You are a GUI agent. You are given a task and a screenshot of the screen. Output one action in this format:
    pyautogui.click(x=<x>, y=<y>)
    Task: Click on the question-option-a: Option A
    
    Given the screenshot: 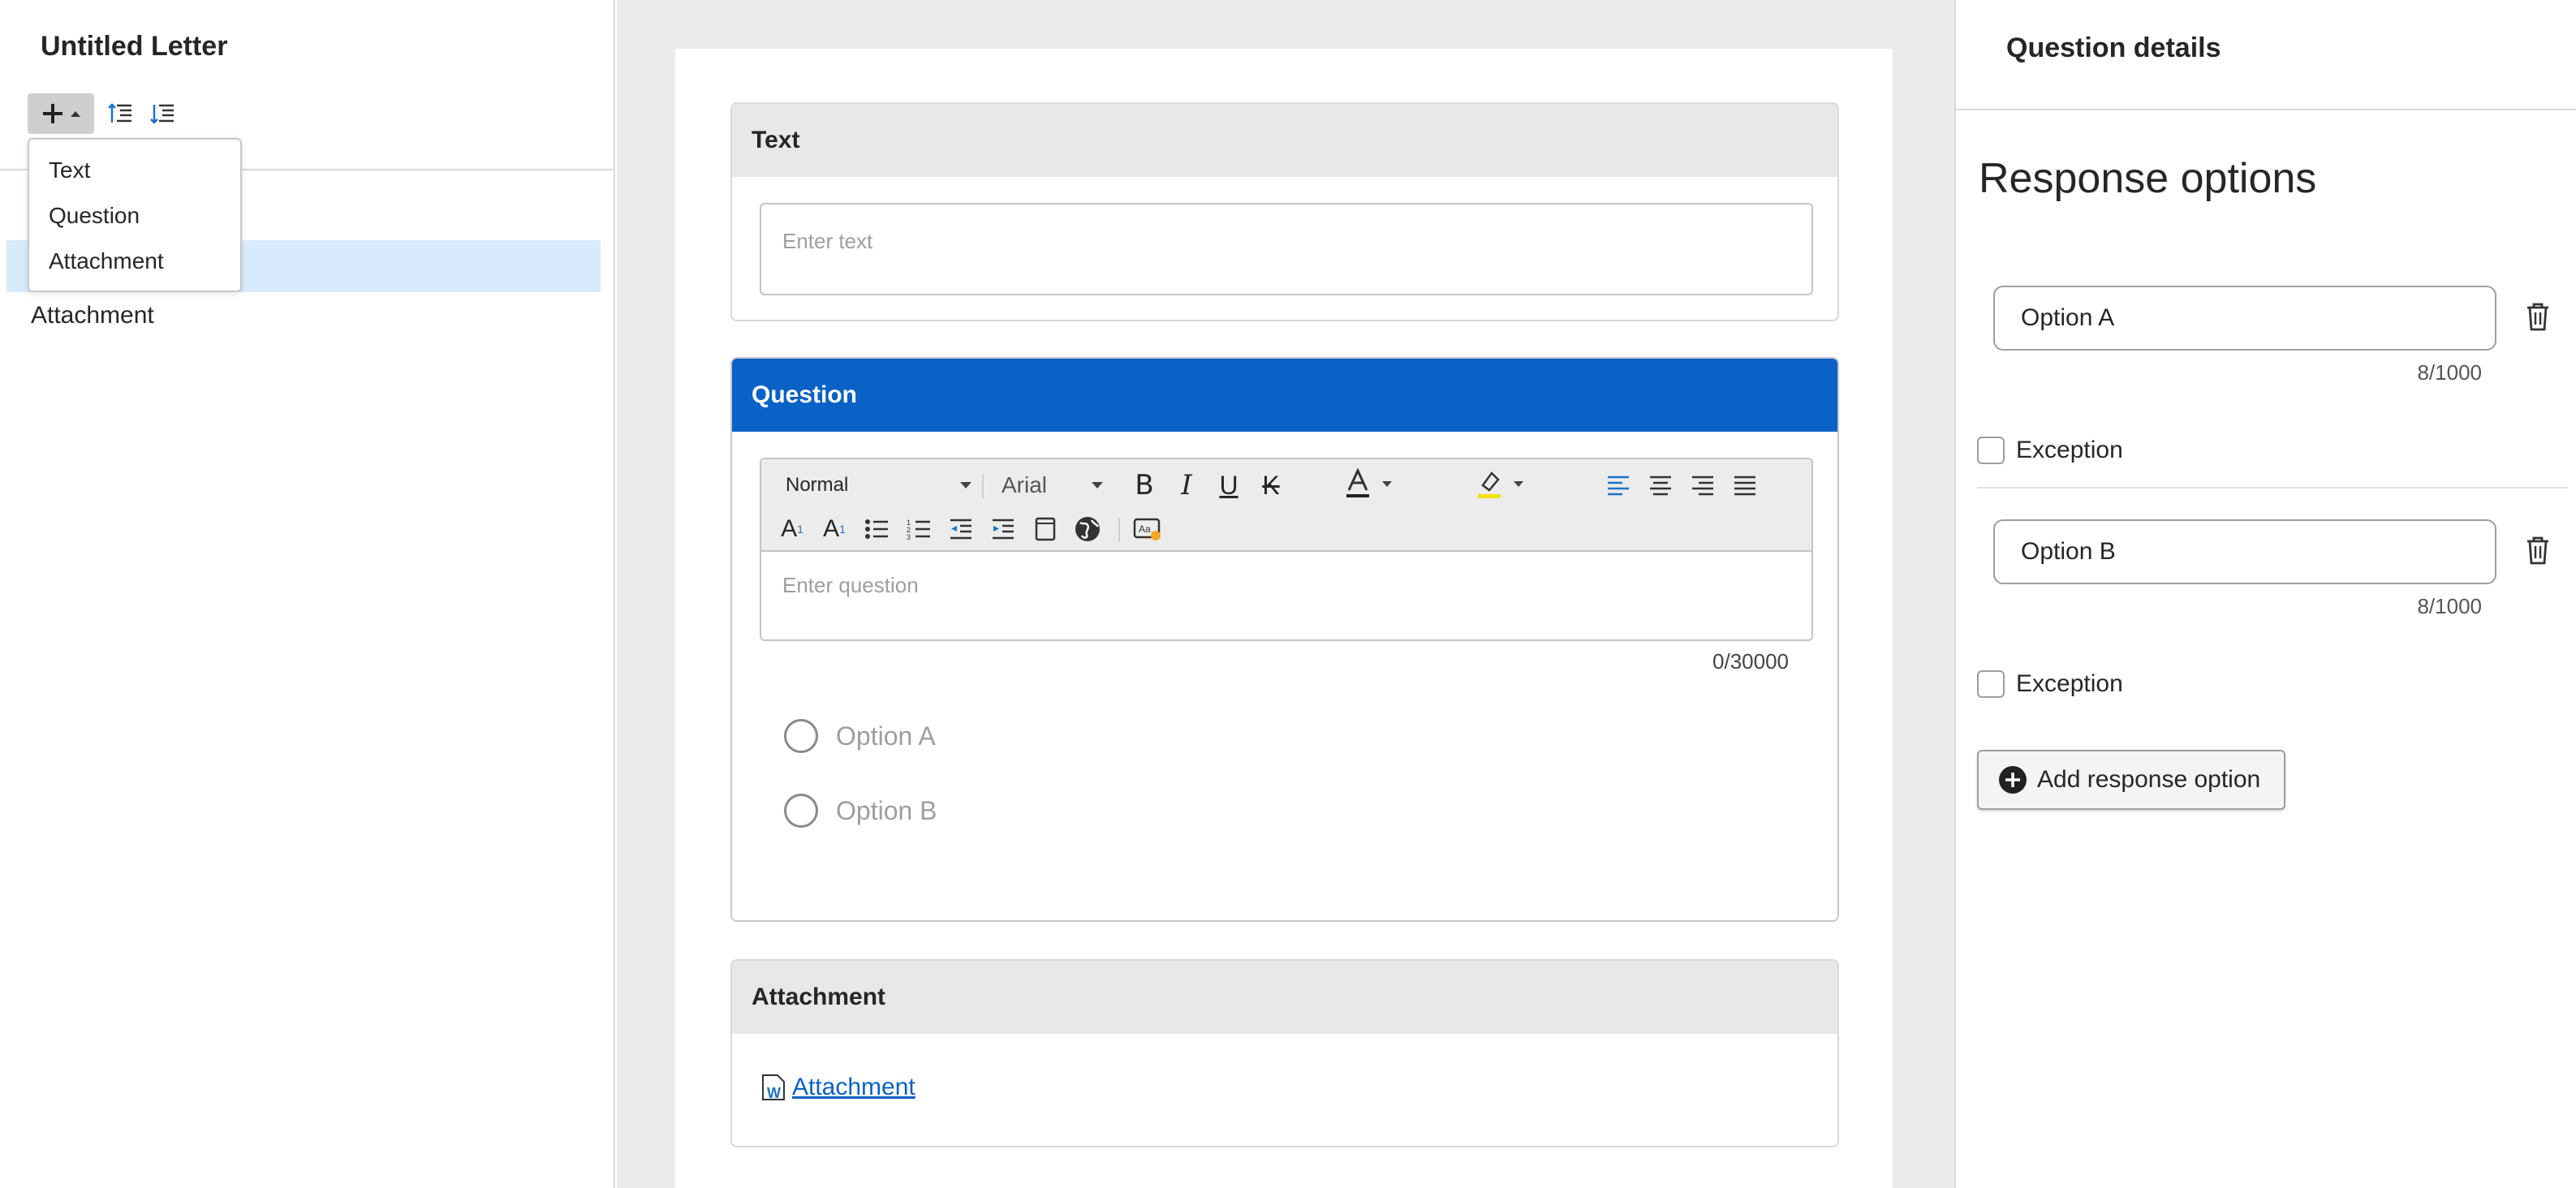 What is the action you would take?
    pyautogui.click(x=860, y=736)
    